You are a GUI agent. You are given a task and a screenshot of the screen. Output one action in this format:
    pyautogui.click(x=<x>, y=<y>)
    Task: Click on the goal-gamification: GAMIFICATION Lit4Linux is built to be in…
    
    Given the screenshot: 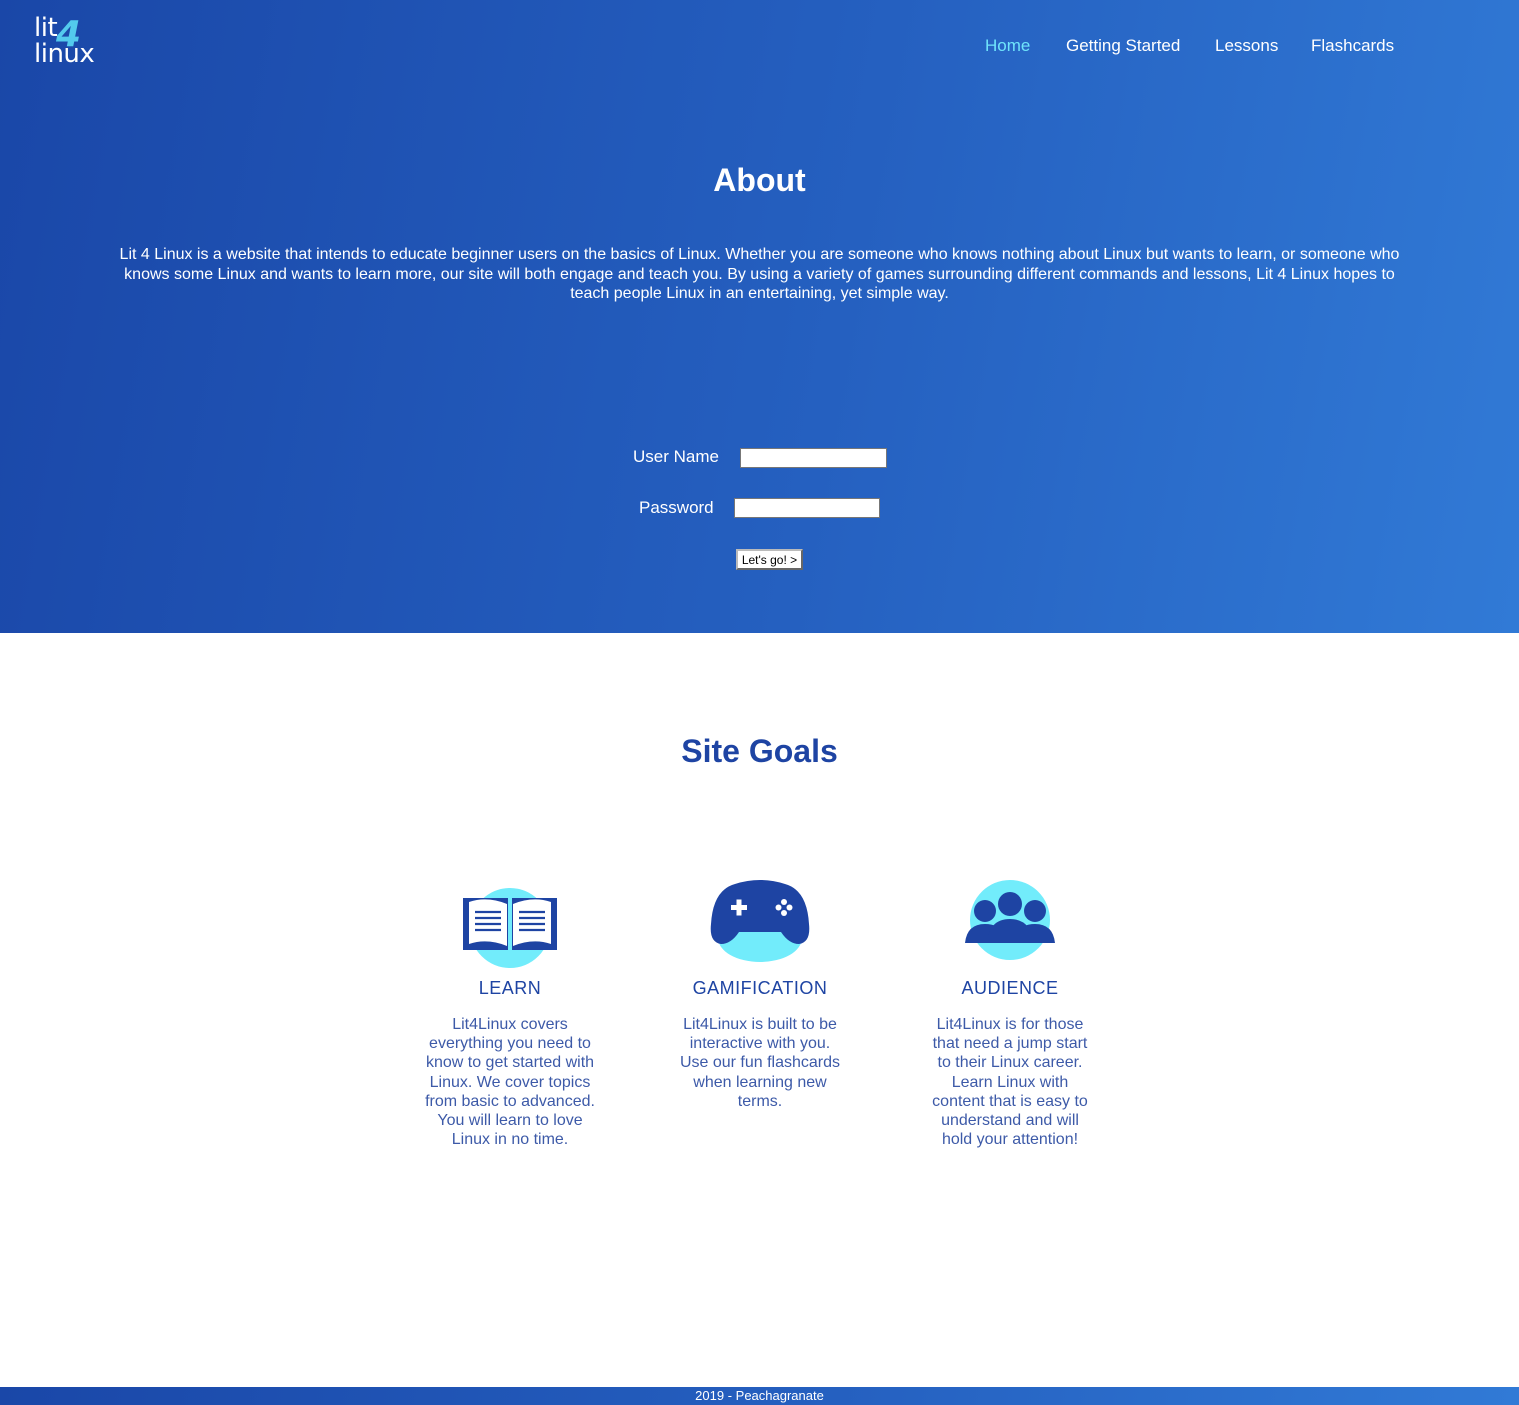 What is the action you would take?
    pyautogui.click(x=760, y=993)
    